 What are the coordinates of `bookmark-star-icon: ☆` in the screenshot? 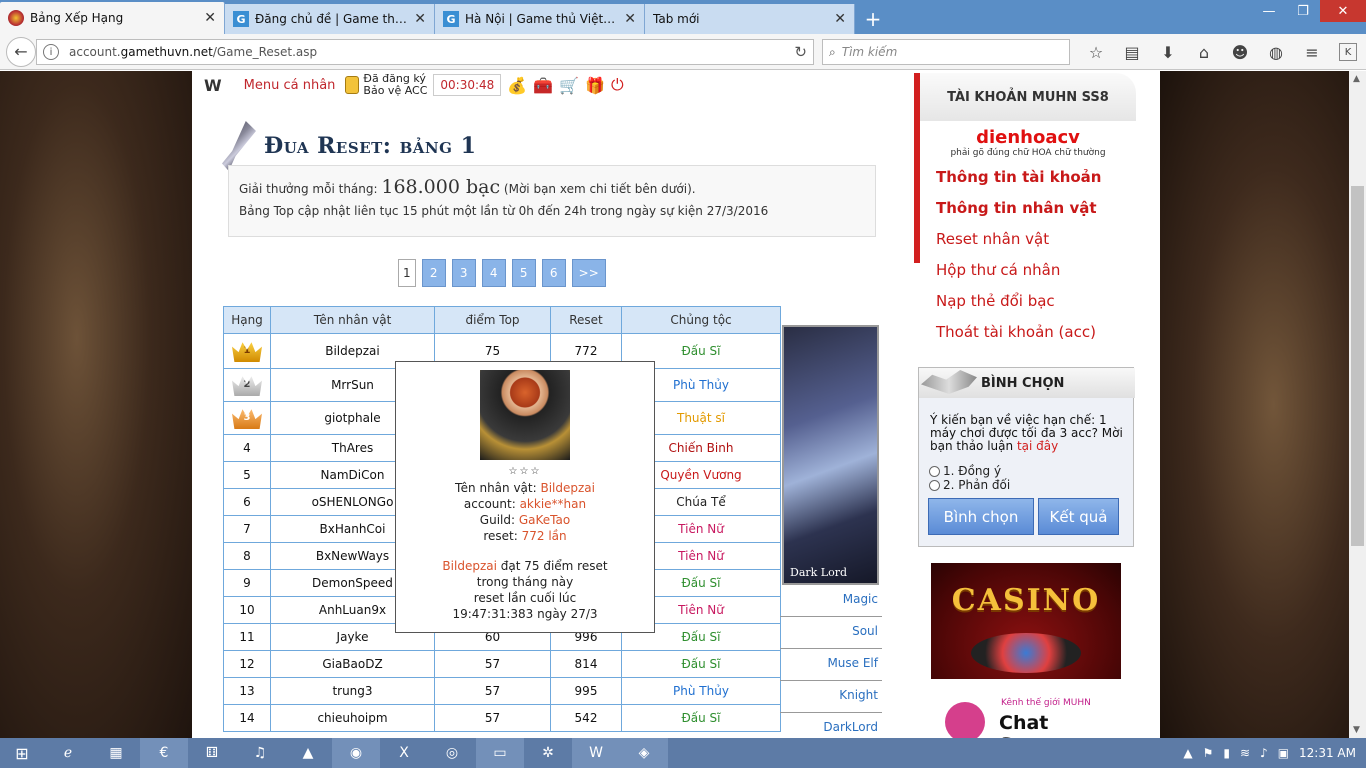 It's located at (1096, 52).